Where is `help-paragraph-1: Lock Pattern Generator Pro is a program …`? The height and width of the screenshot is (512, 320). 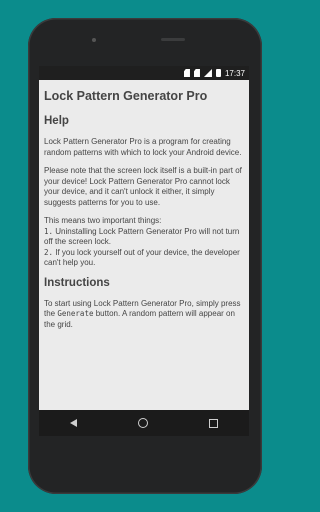
help-paragraph-1: Lock Pattern Generator Pro is a program … is located at coordinates (143, 147).